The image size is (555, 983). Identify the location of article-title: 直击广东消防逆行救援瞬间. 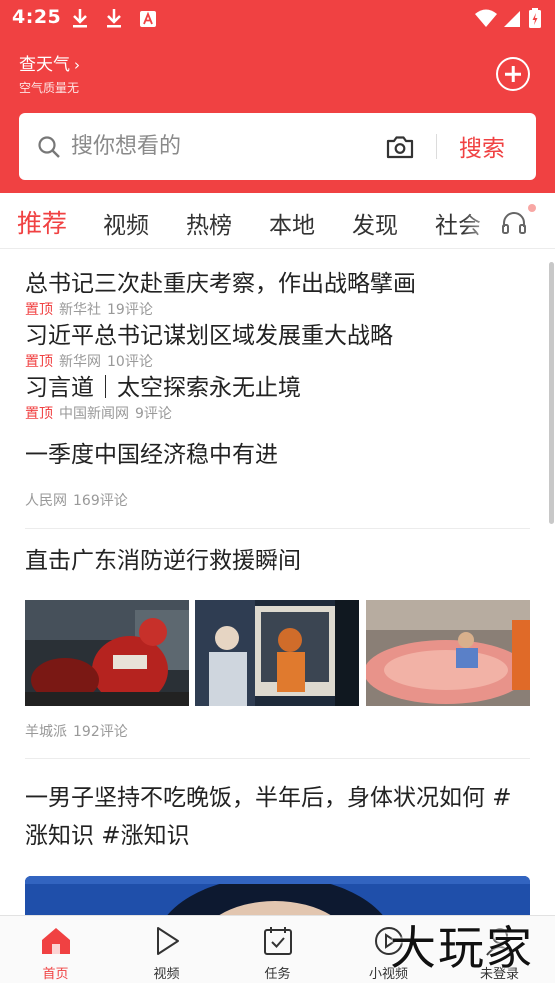
(277, 561).